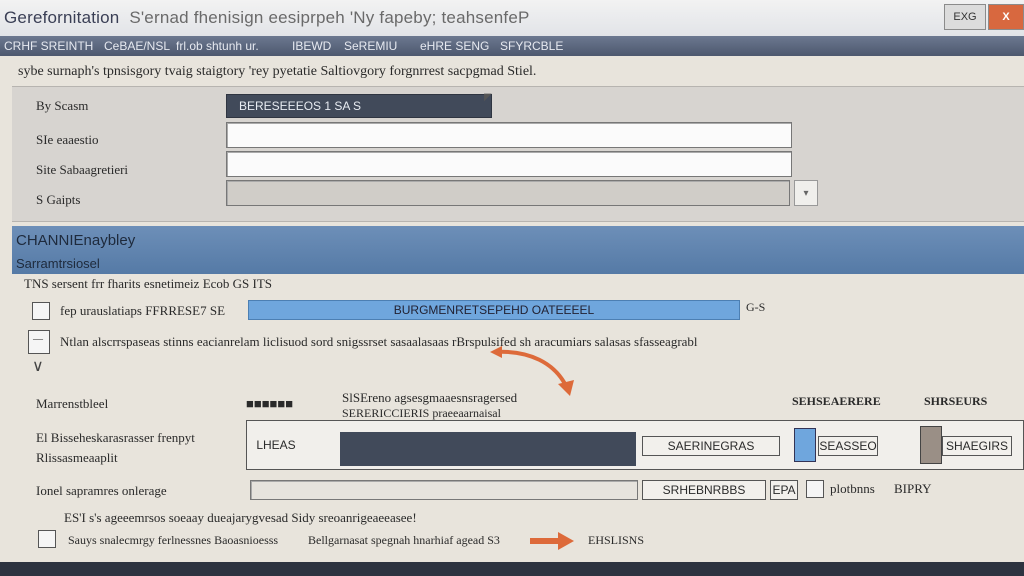  Describe the element at coordinates (956, 401) in the screenshot. I see `table-header-4: SHRSEURS` at that location.